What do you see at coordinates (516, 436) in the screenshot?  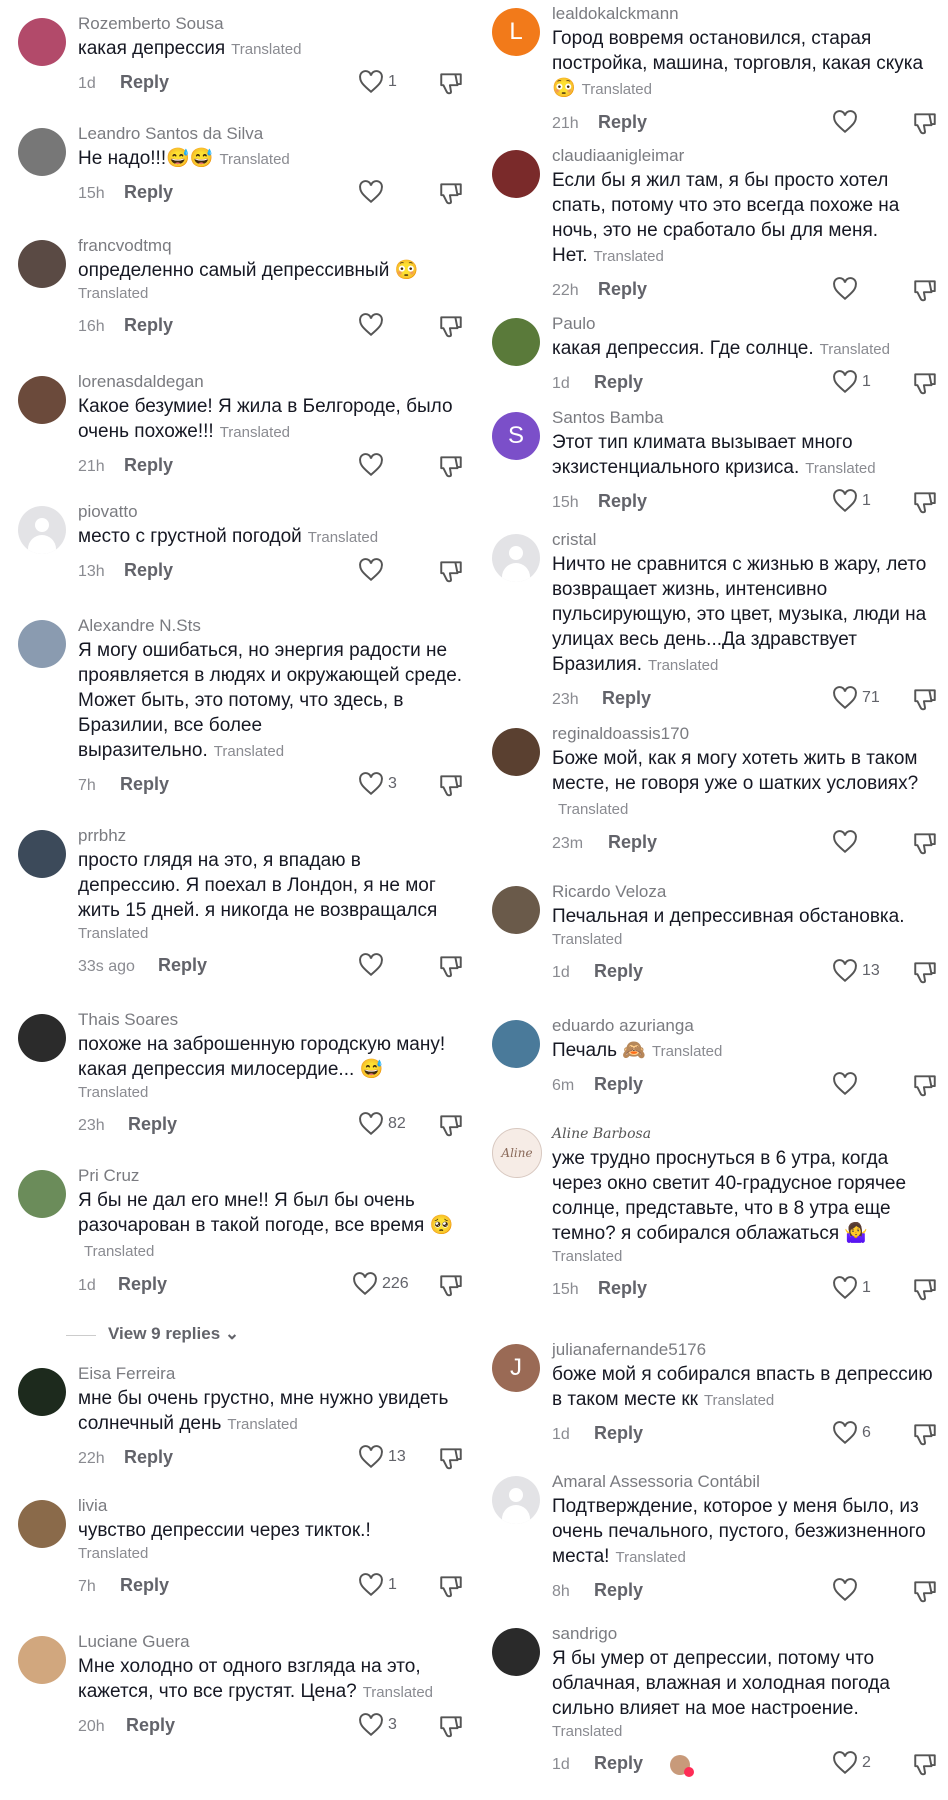 I see `avatar-letter: S` at bounding box center [516, 436].